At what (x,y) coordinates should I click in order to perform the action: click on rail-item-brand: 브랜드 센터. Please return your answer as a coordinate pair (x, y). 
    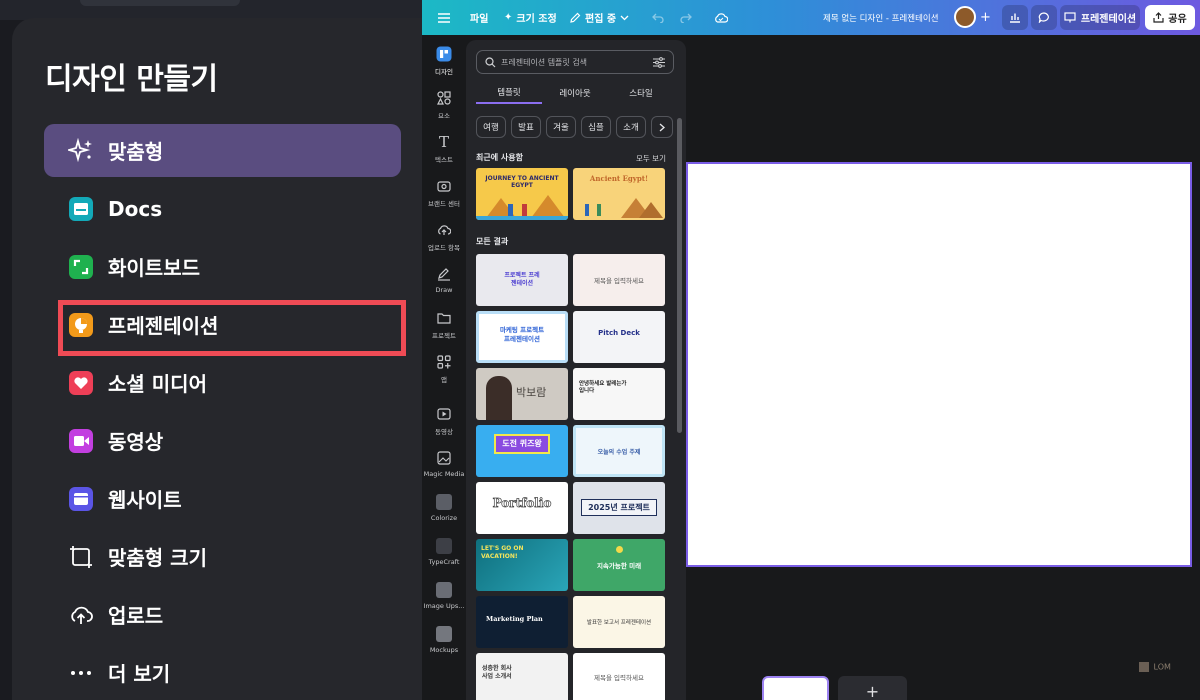
    Looking at the image, I should click on (444, 192).